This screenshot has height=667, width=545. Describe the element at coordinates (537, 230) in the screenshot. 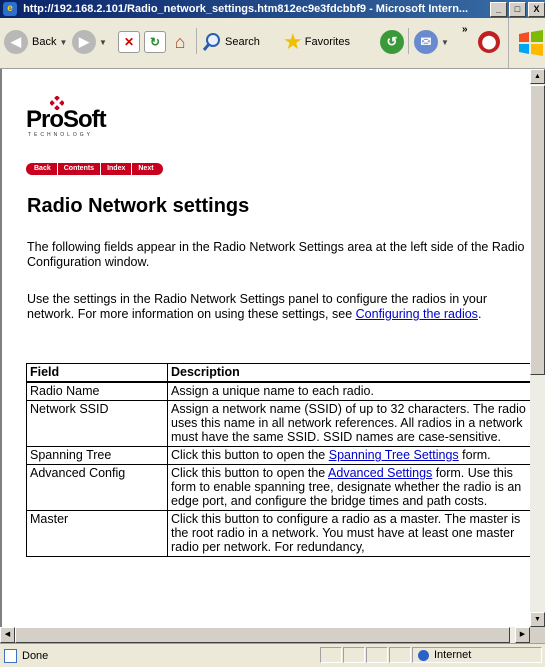

I see `vertical-scroll-thumb` at that location.